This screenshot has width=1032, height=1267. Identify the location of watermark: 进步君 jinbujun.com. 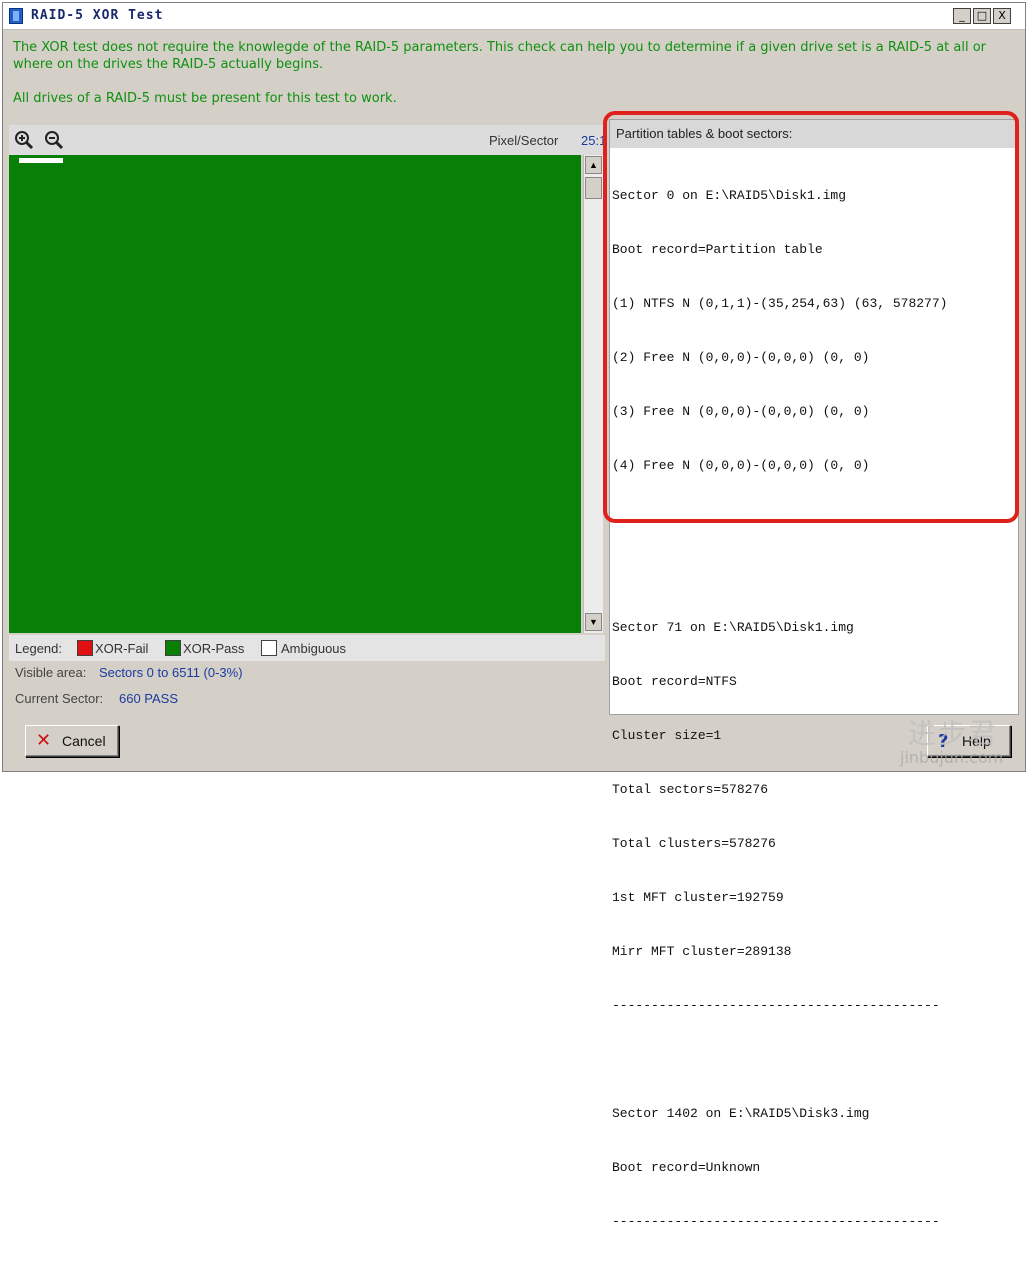
(960, 742).